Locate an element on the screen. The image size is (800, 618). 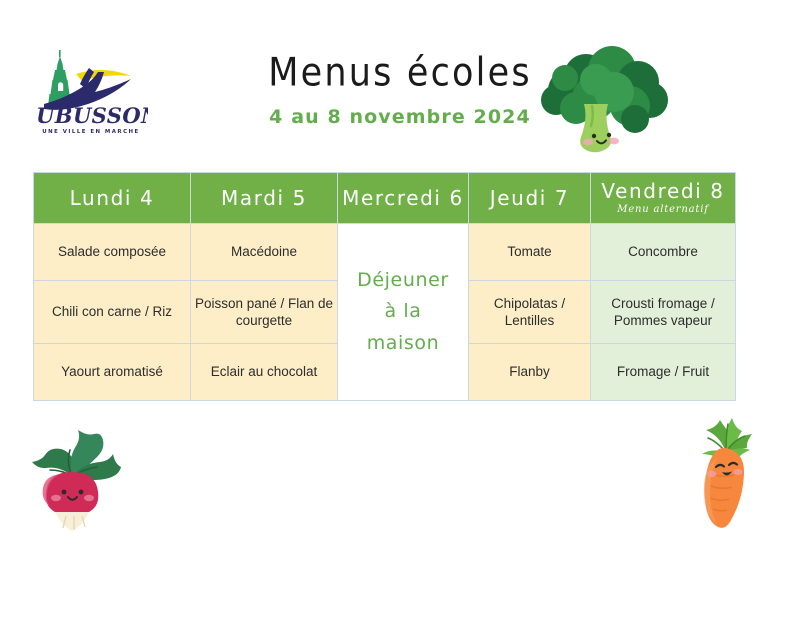
column-header-jeudi: Jeudi 7 is located at coordinates (529, 198).